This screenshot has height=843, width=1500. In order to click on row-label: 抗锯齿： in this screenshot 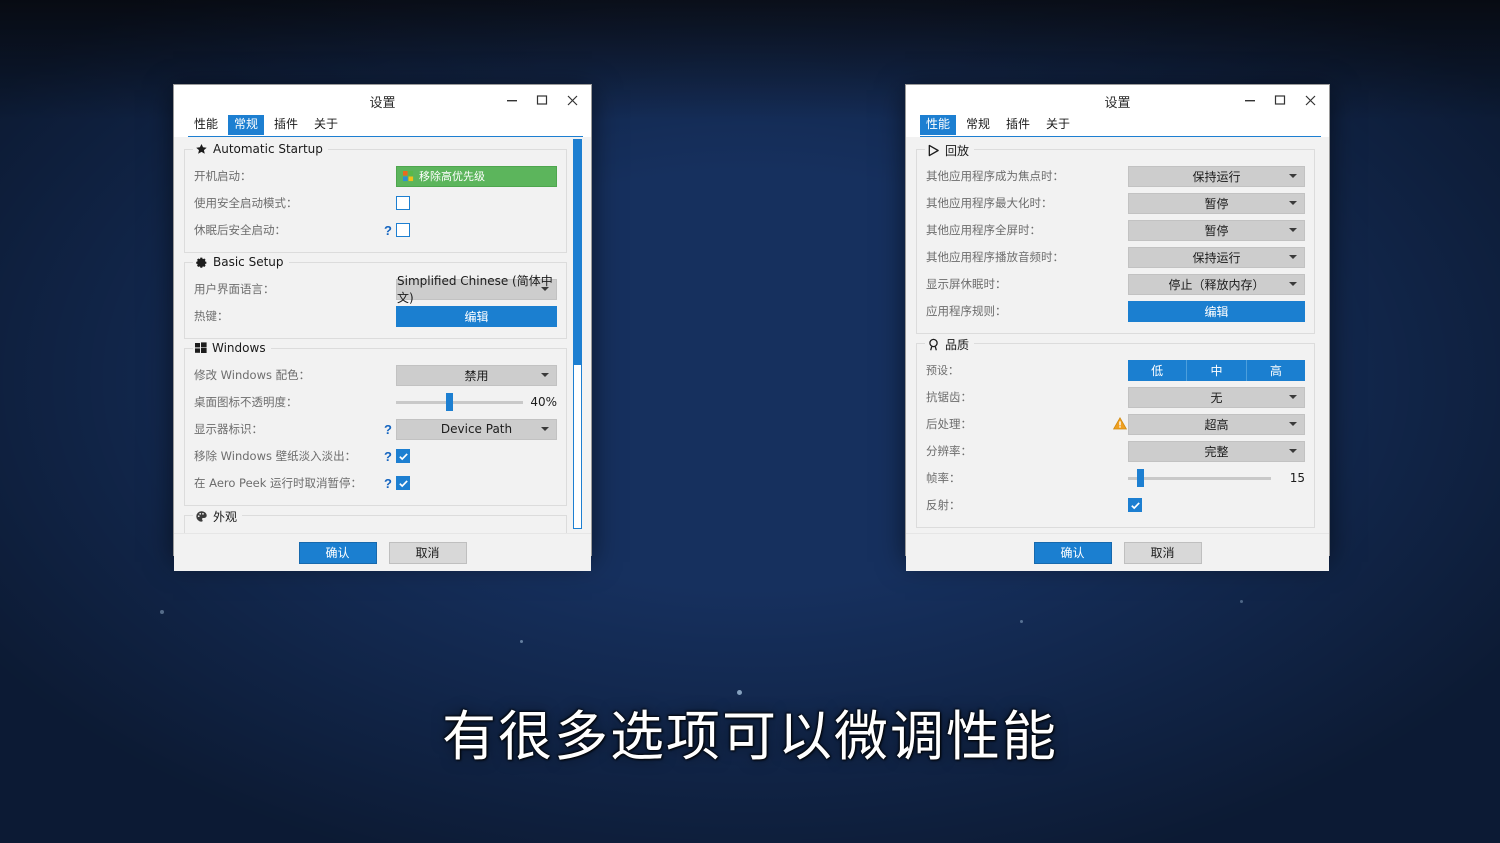, I will do `click(949, 397)`.